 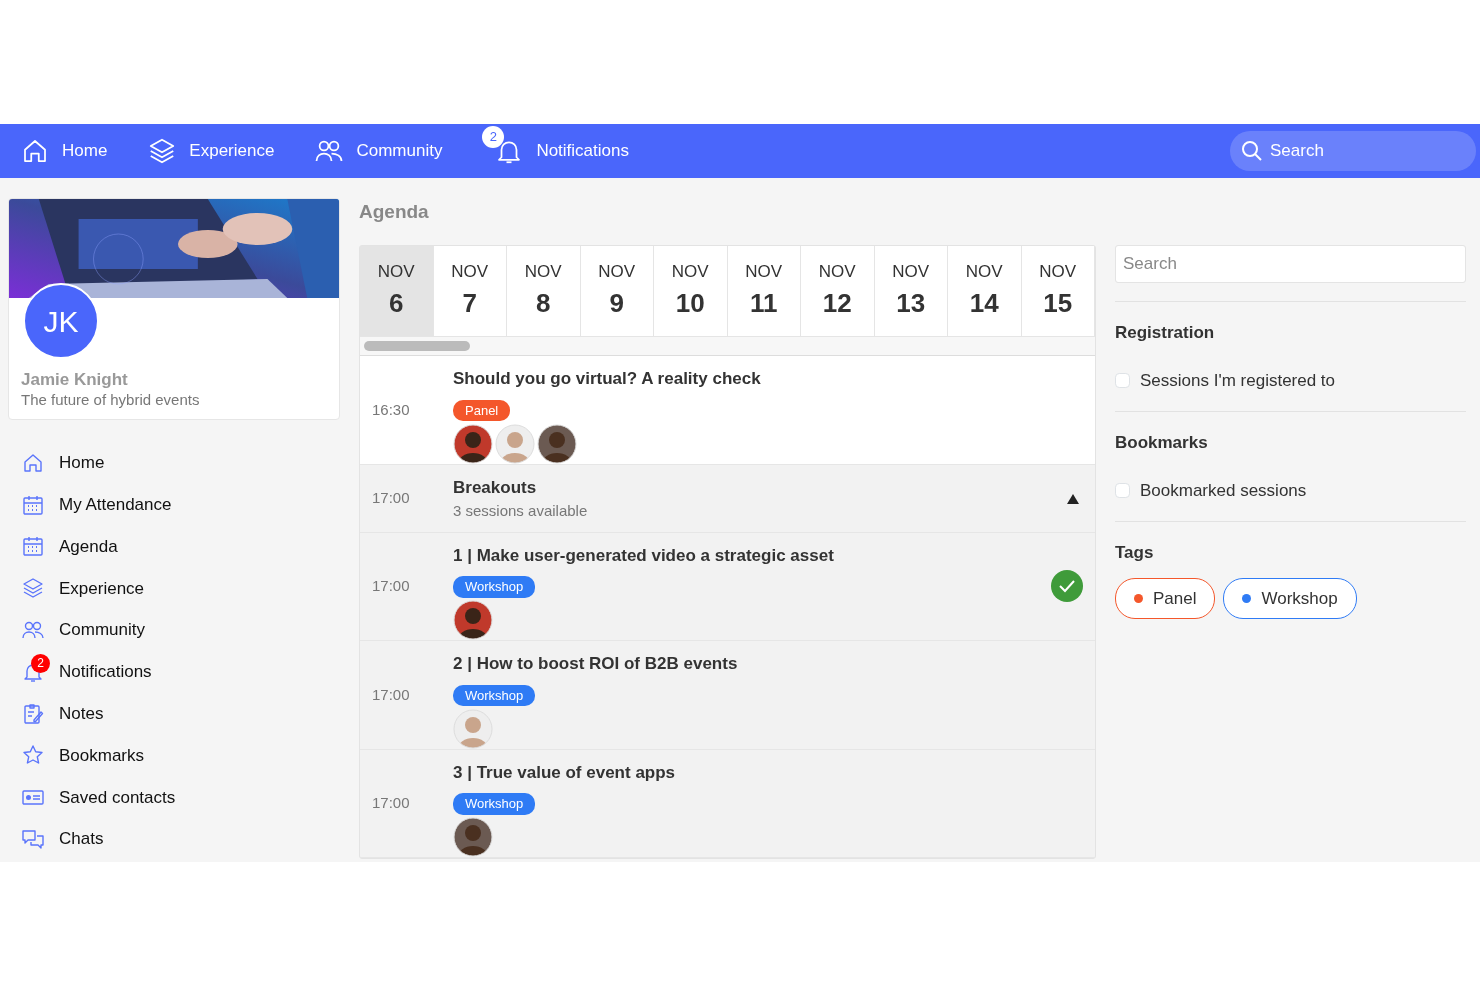 I want to click on chat-icon, so click(x=33, y=839).